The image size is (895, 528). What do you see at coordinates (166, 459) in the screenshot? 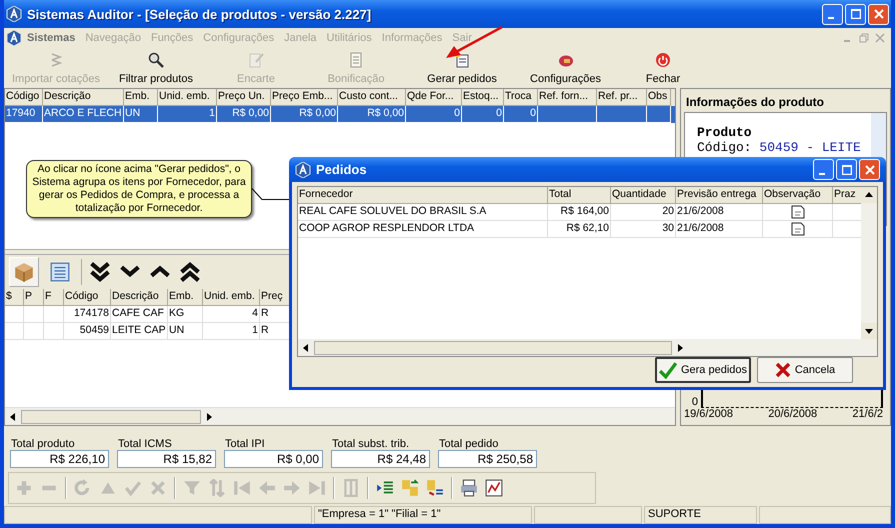
I see `total-field: R$ 15,82` at bounding box center [166, 459].